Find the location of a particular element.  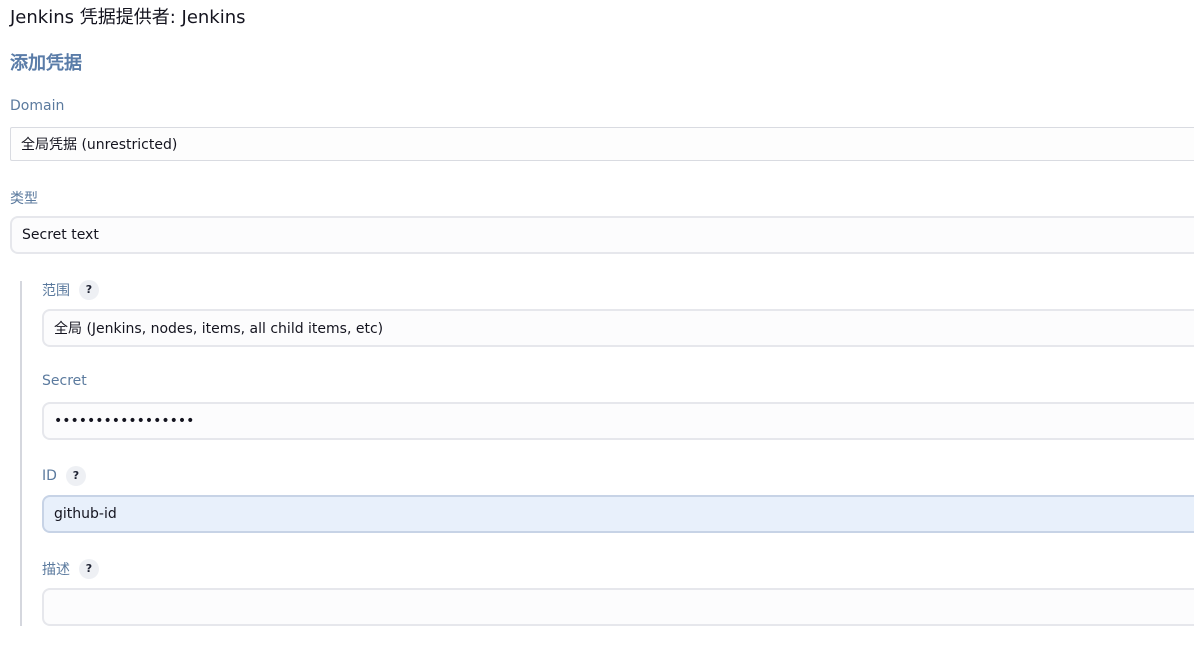

kind-label-text: 类型 is located at coordinates (24, 199).